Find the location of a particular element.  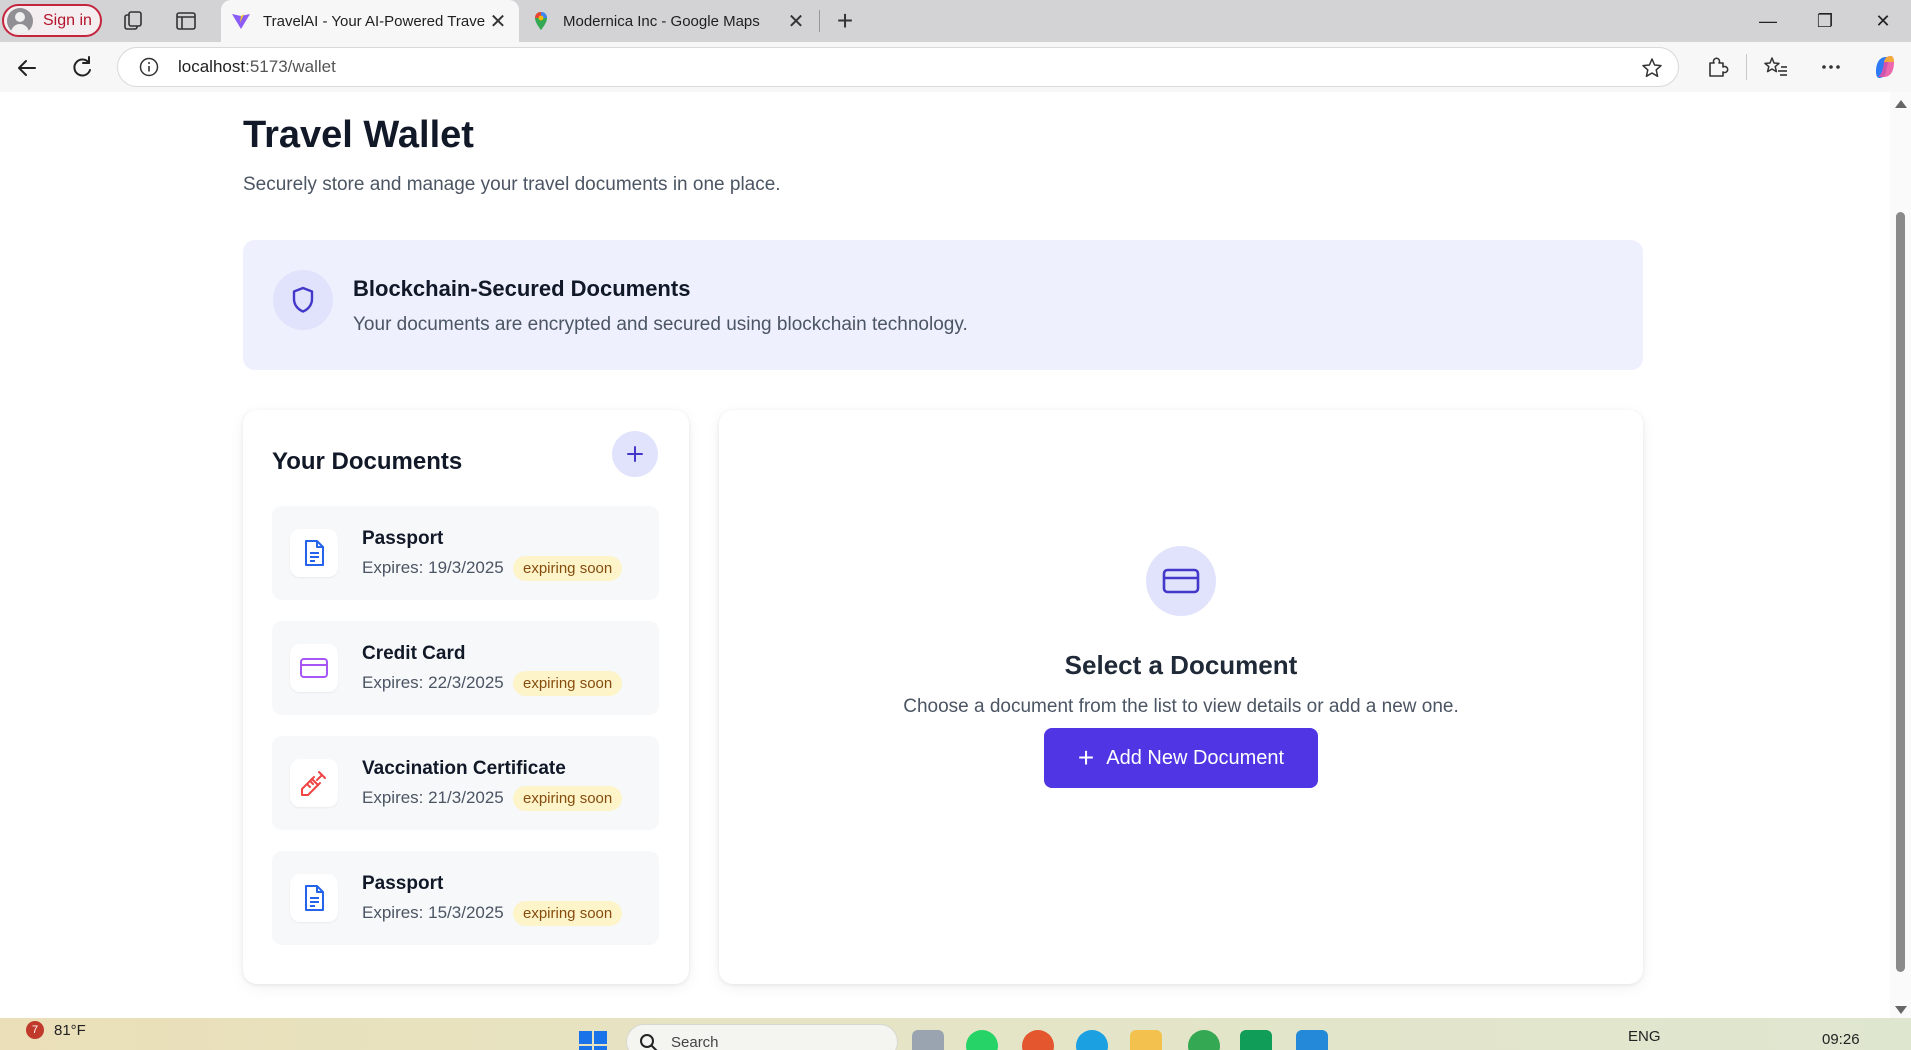

banner-title: Blockchain-Secured Documents is located at coordinates (522, 288).